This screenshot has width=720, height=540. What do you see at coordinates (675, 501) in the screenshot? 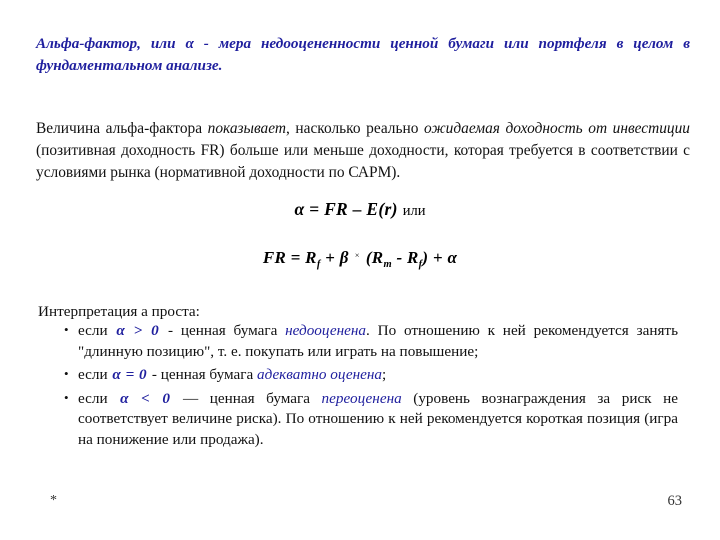
I see `slide-number: 63` at bounding box center [675, 501].